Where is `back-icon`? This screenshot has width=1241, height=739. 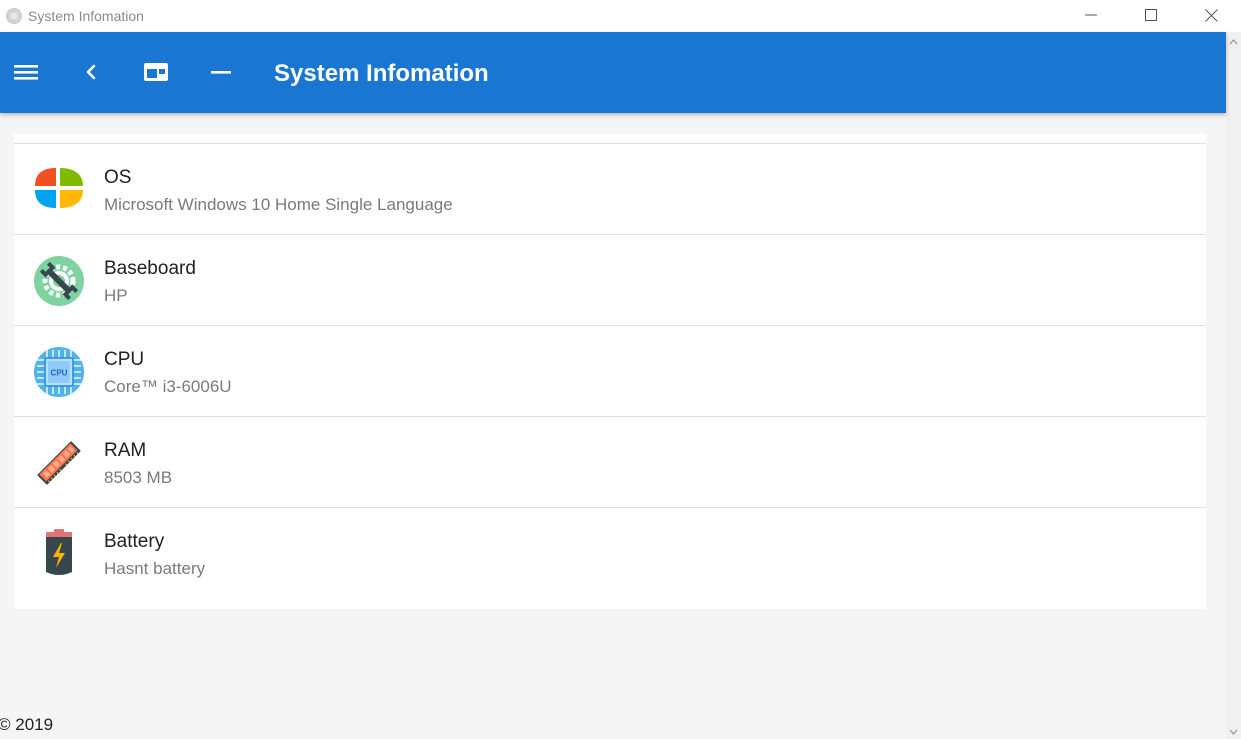
back-icon is located at coordinates (91, 72).